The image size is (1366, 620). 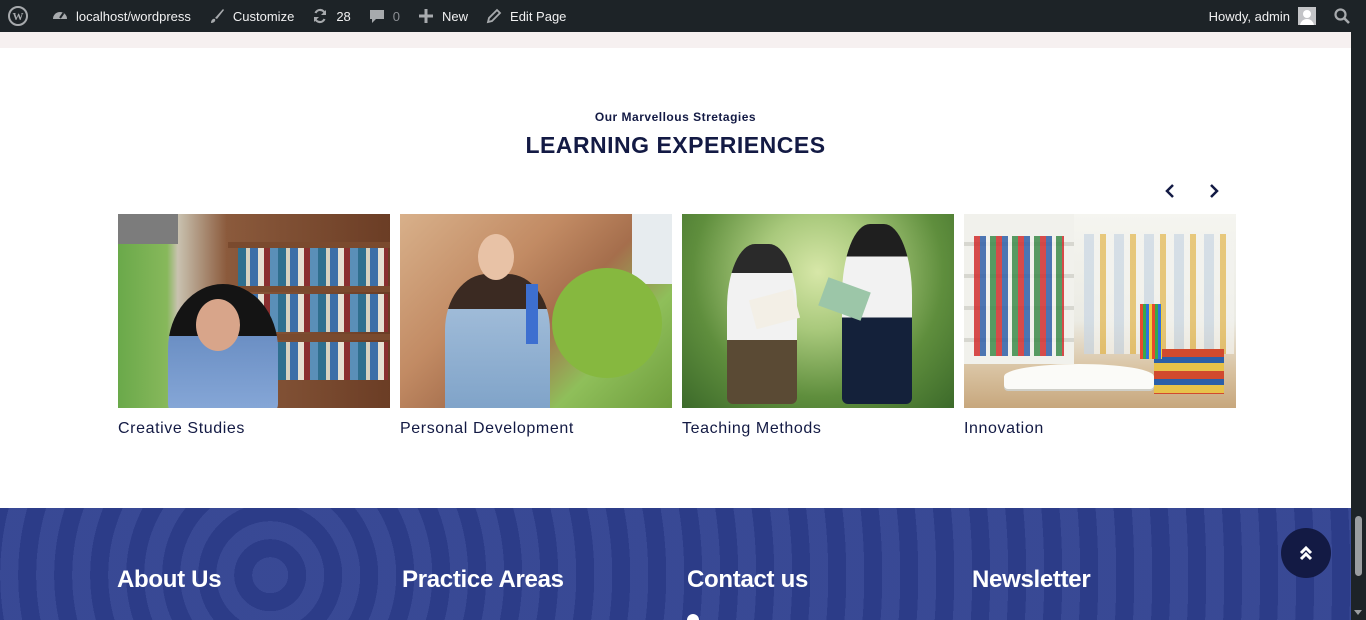 I want to click on my-account-menu: Howdy, admin, so click(x=1262, y=16).